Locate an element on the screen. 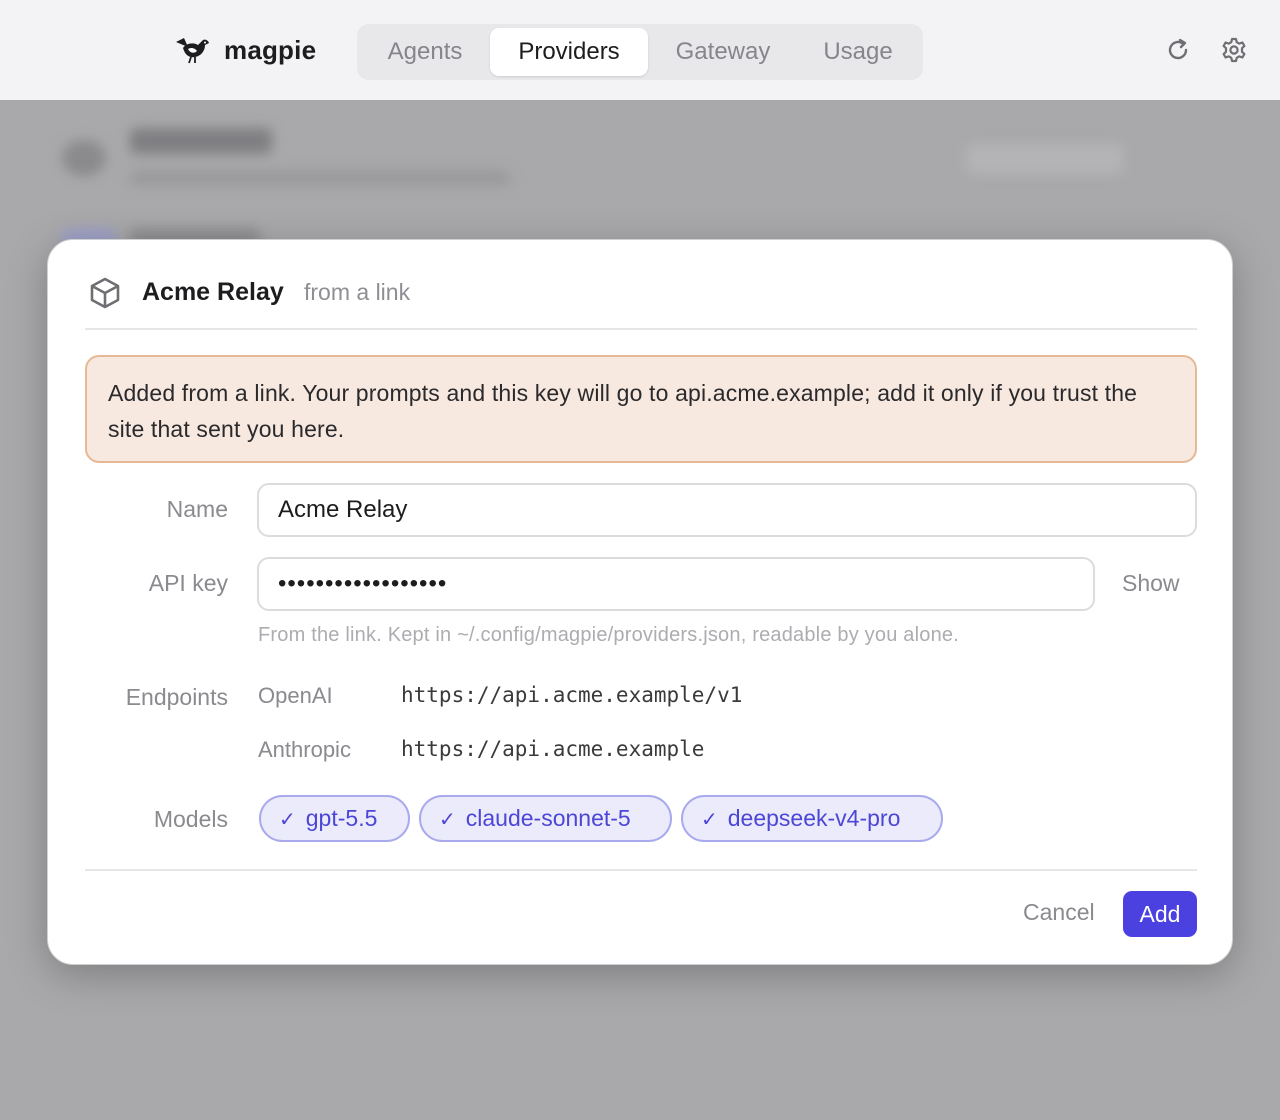 This screenshot has width=1280, height=1120. brand: magpie is located at coordinates (245, 50).